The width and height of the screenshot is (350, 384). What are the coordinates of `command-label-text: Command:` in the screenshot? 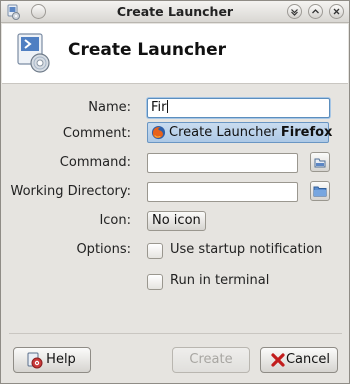 It's located at (95, 162).